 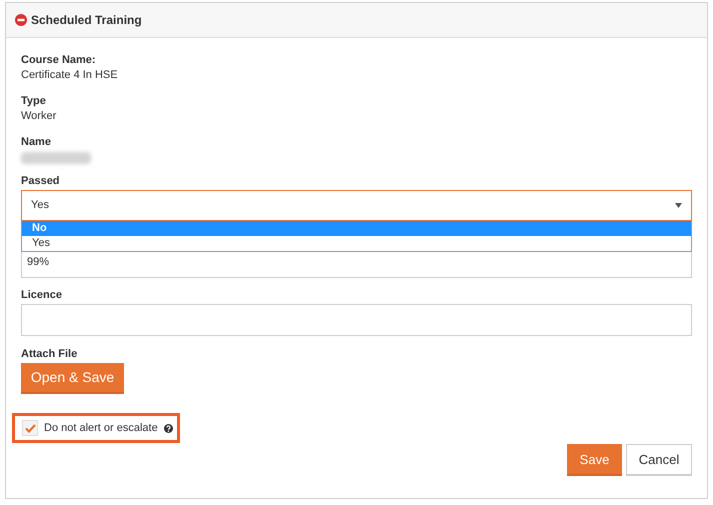 I want to click on checkbox, so click(x=30, y=428).